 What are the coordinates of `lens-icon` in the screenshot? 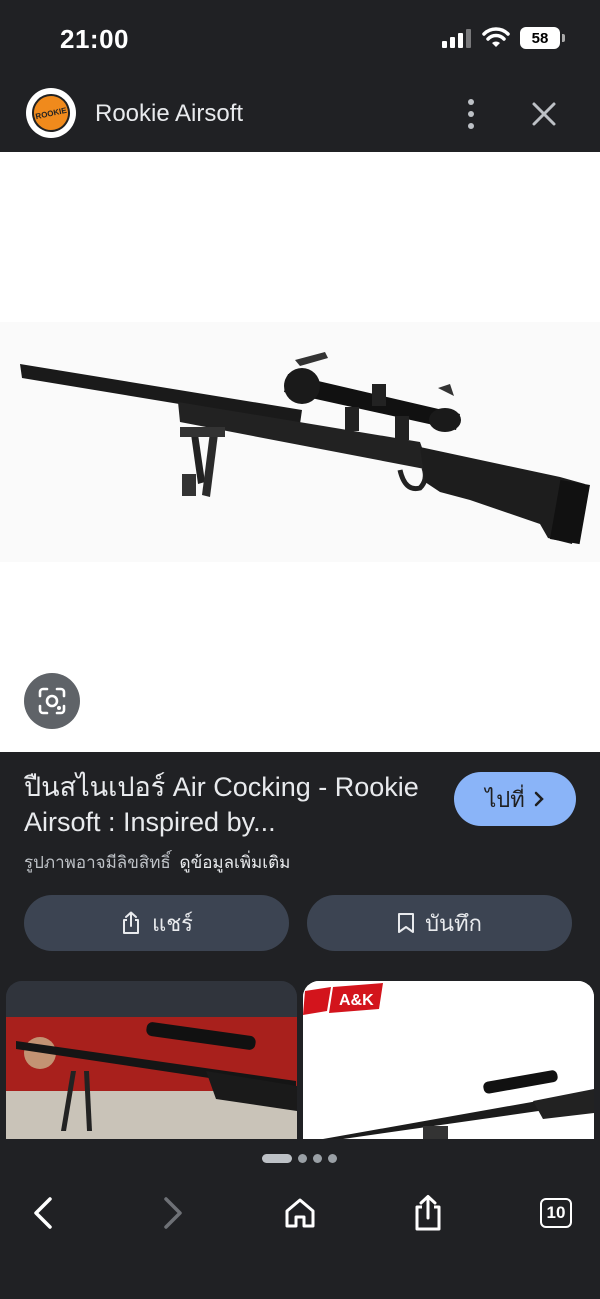 It's located at (52, 701).